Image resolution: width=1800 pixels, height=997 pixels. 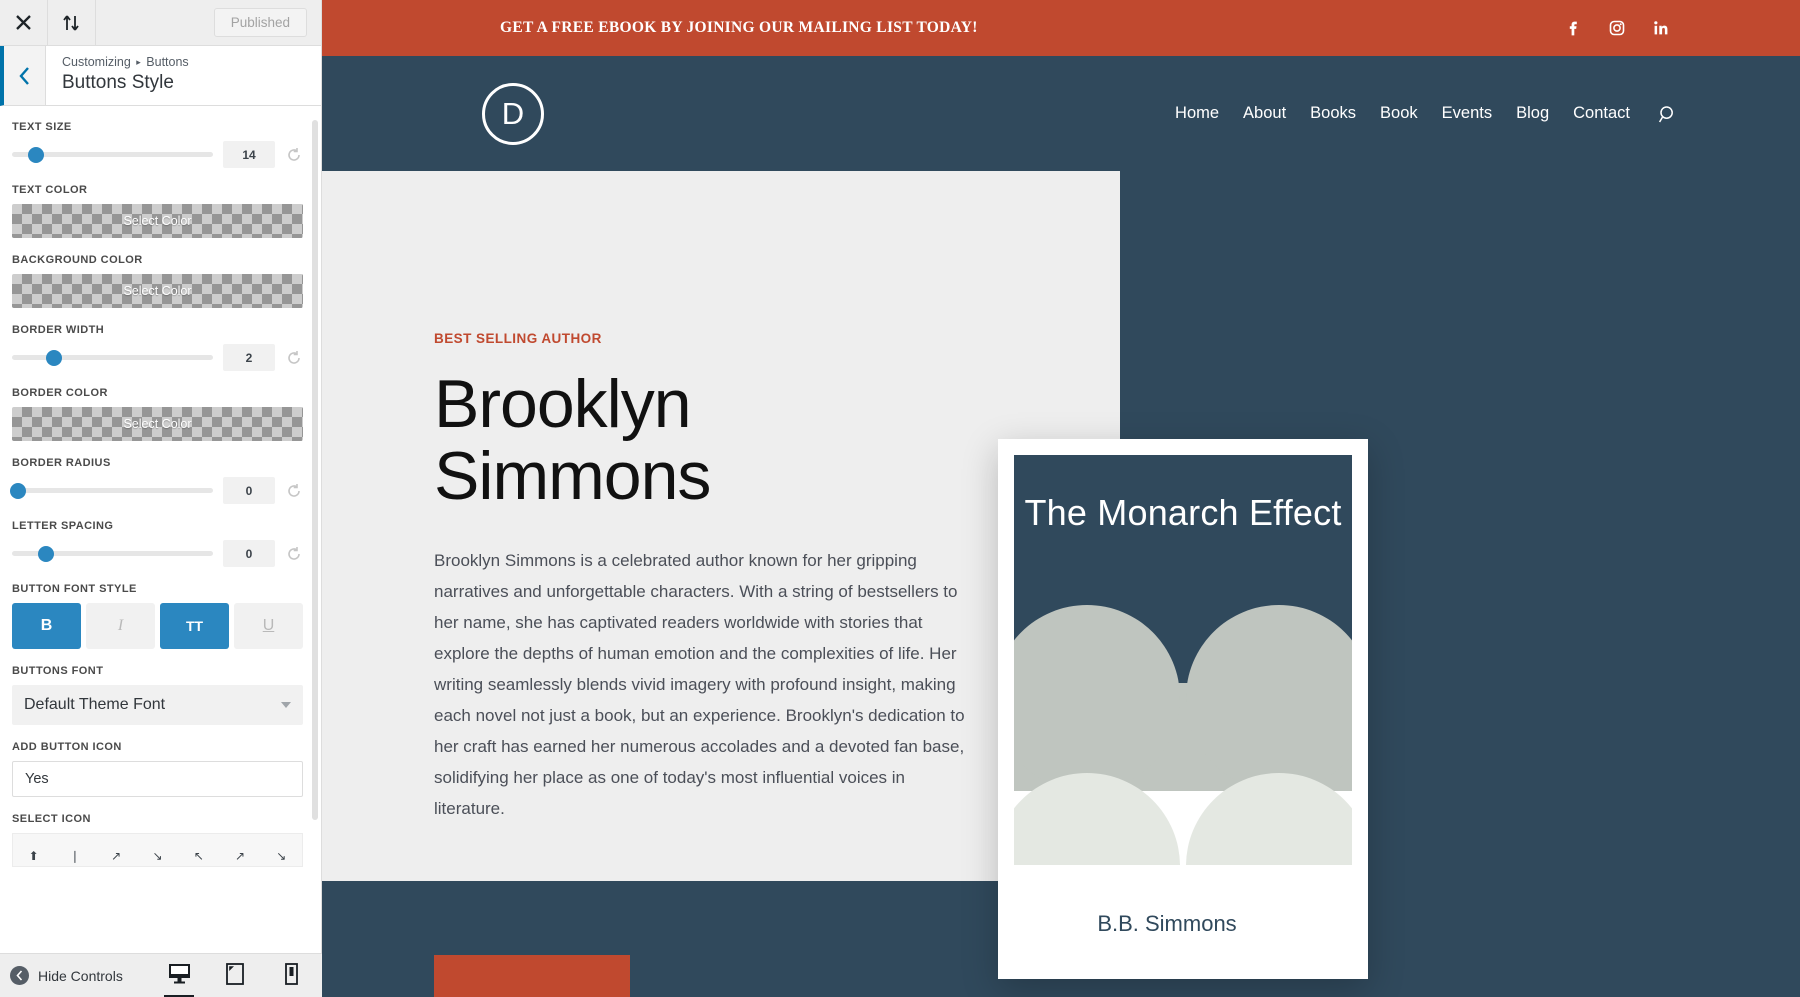 I want to click on control-border-color: BORDER COLOR Select Color, so click(x=157, y=414).